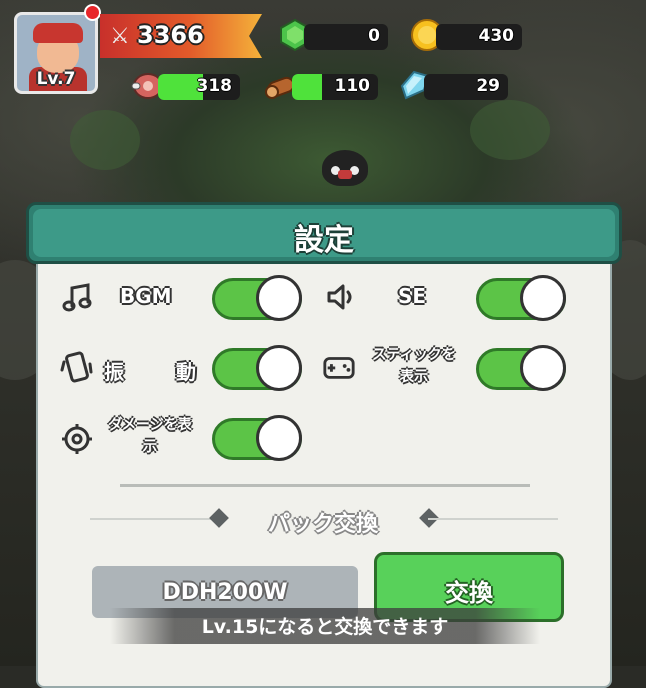 The image size is (646, 688). What do you see at coordinates (414, 377) in the screenshot?
I see `stick-label-line2: 表示` at bounding box center [414, 377].